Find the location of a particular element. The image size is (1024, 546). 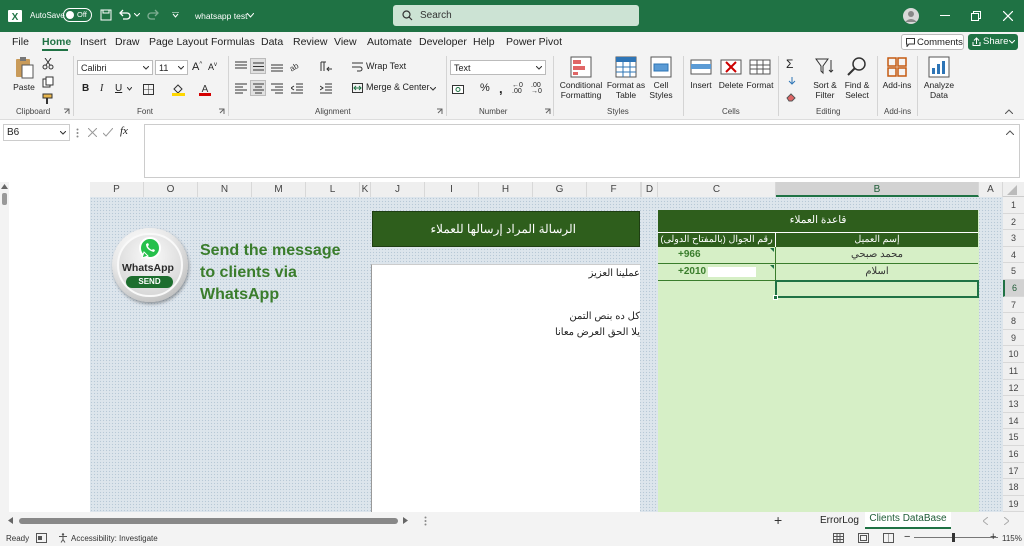

horizontal-scroll-thumb is located at coordinates (208, 521).